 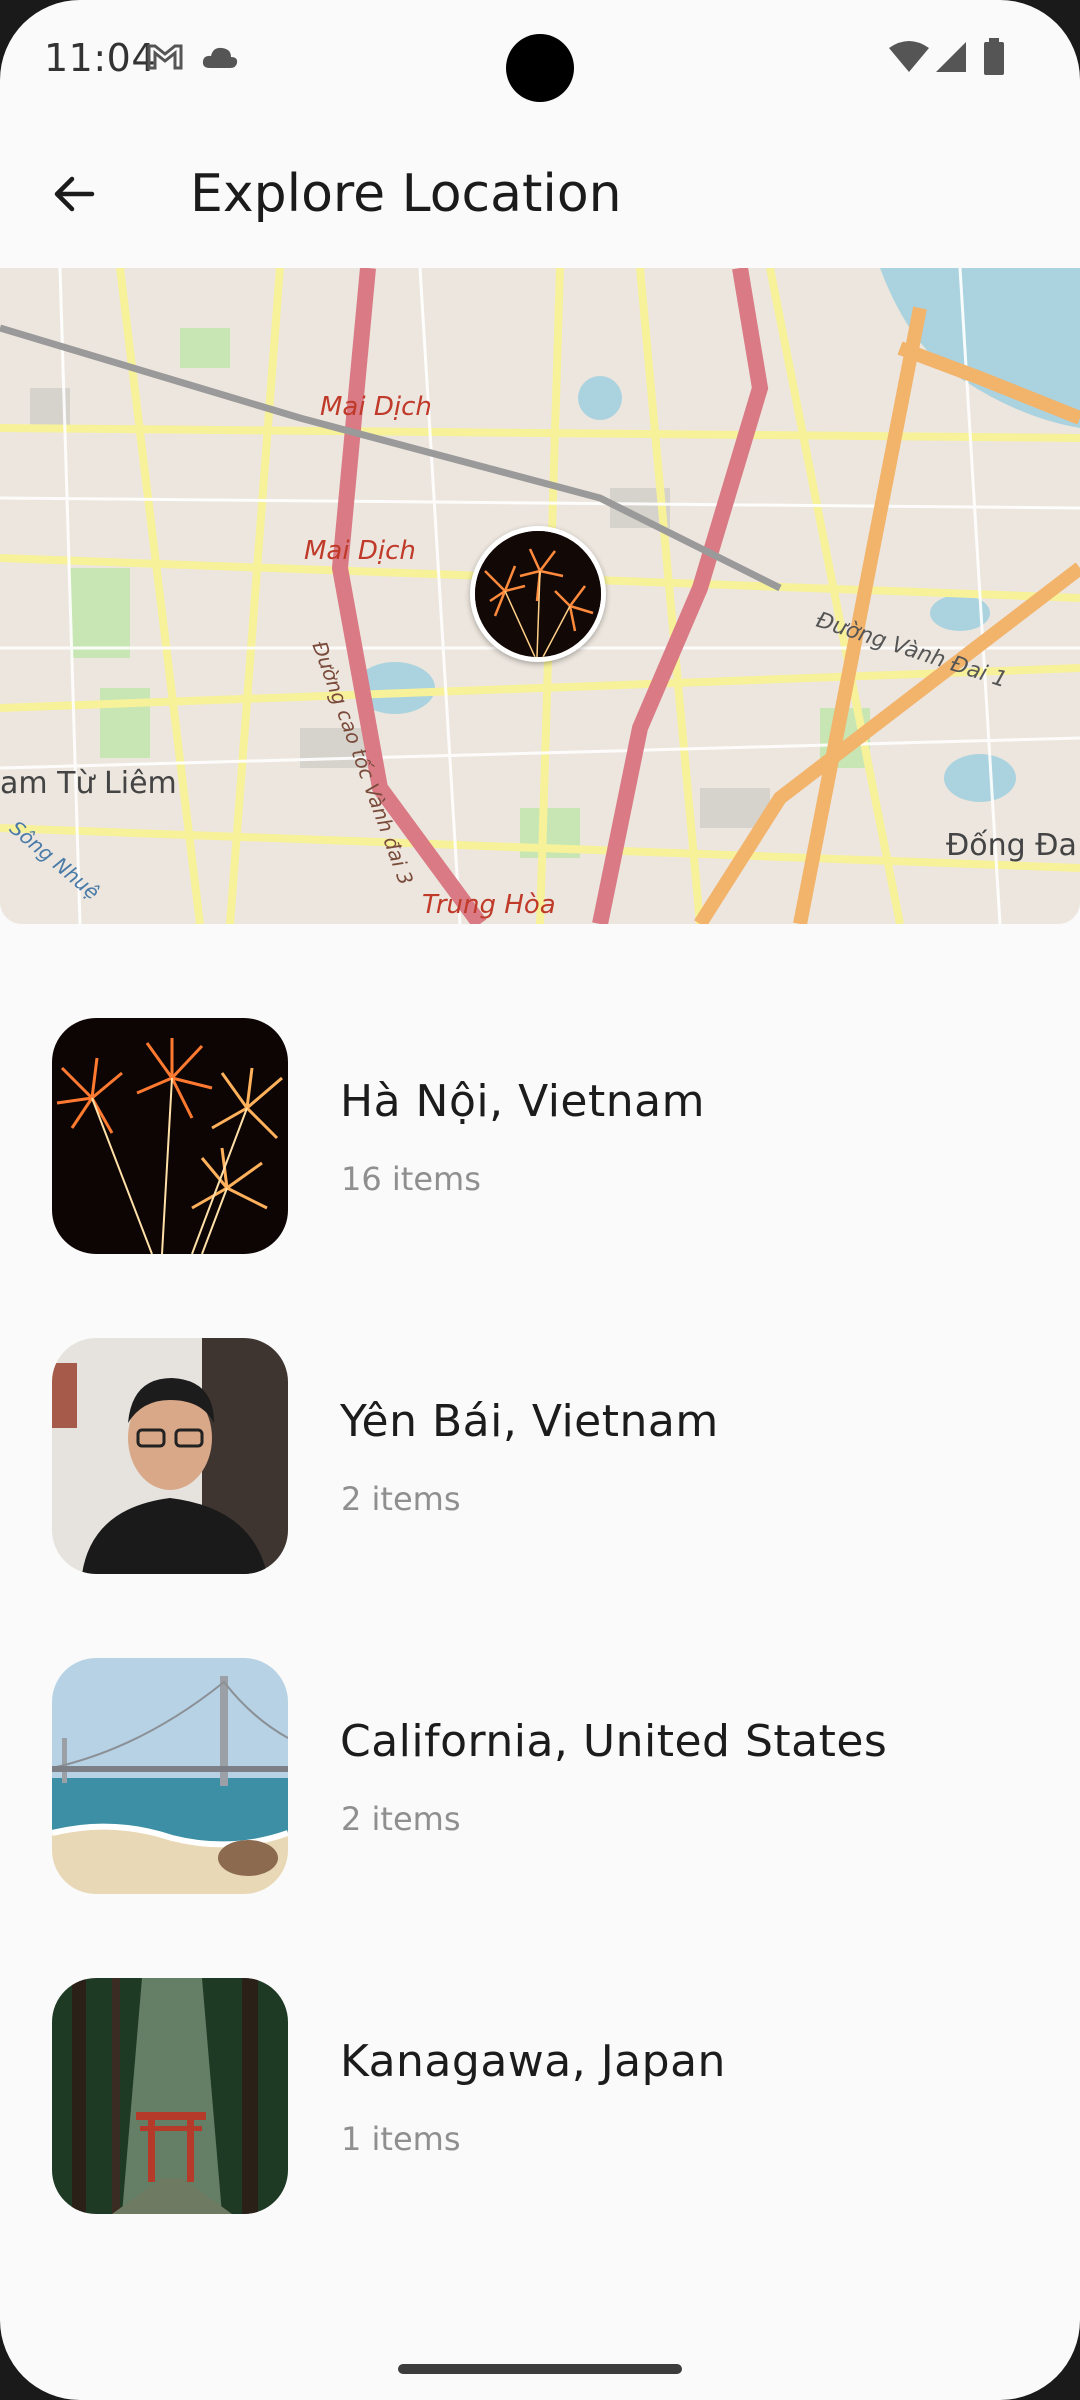 I want to click on location-name: Kanagawa, Japan, so click(x=533, y=2061).